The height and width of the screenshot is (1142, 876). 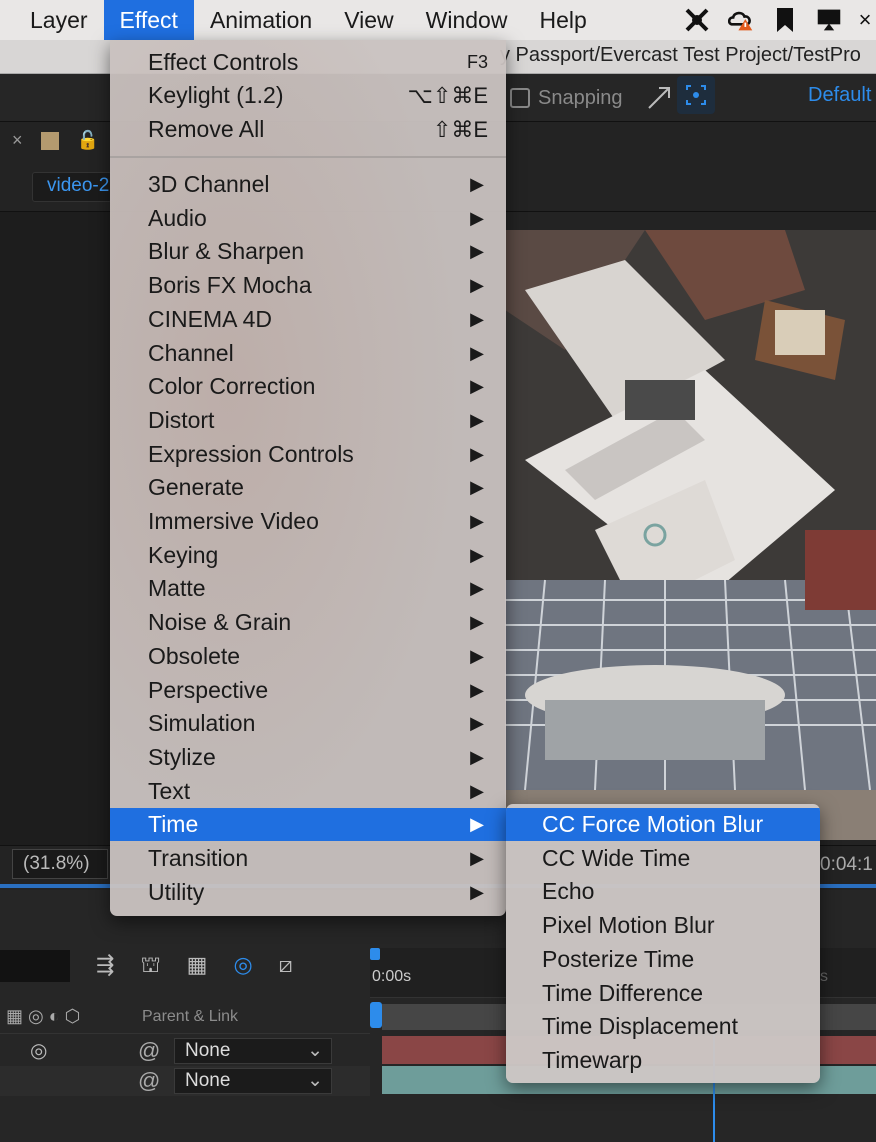 What do you see at coordinates (308, 825) in the screenshot?
I see `menu-category-time: Time ▶` at bounding box center [308, 825].